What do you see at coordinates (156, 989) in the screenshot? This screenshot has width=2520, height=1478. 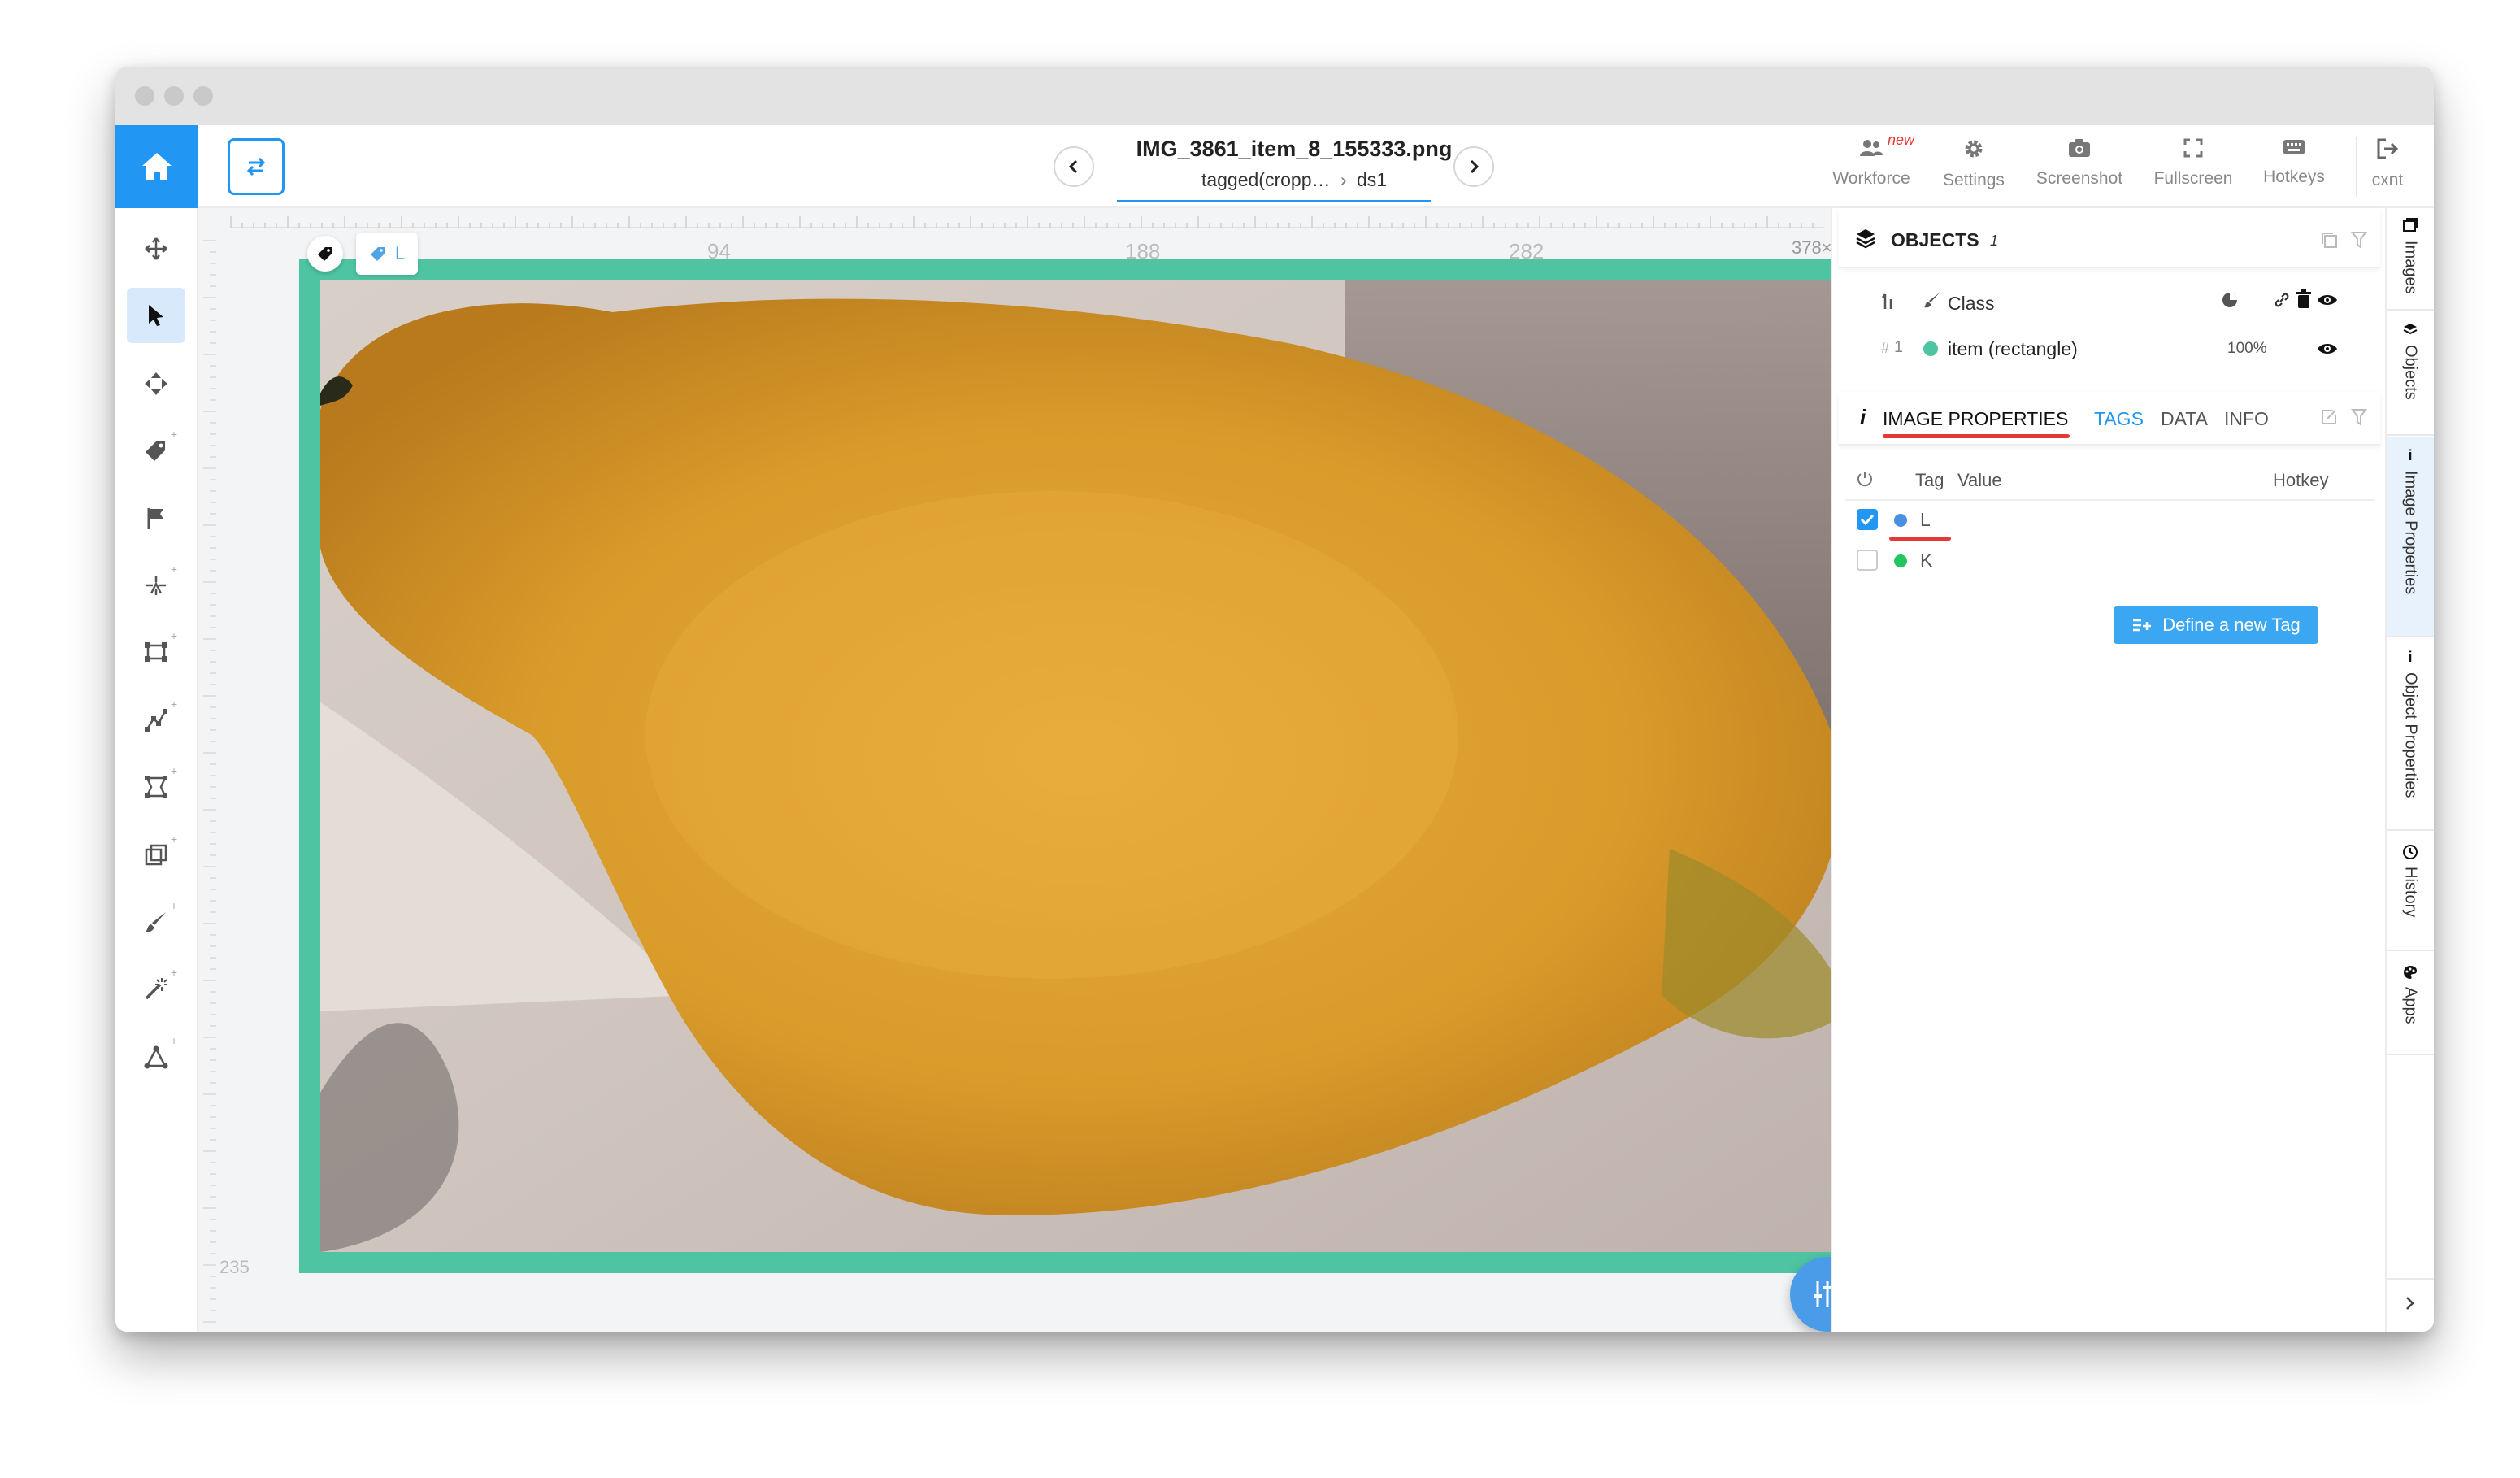 I see `magic-wand-tool: +` at bounding box center [156, 989].